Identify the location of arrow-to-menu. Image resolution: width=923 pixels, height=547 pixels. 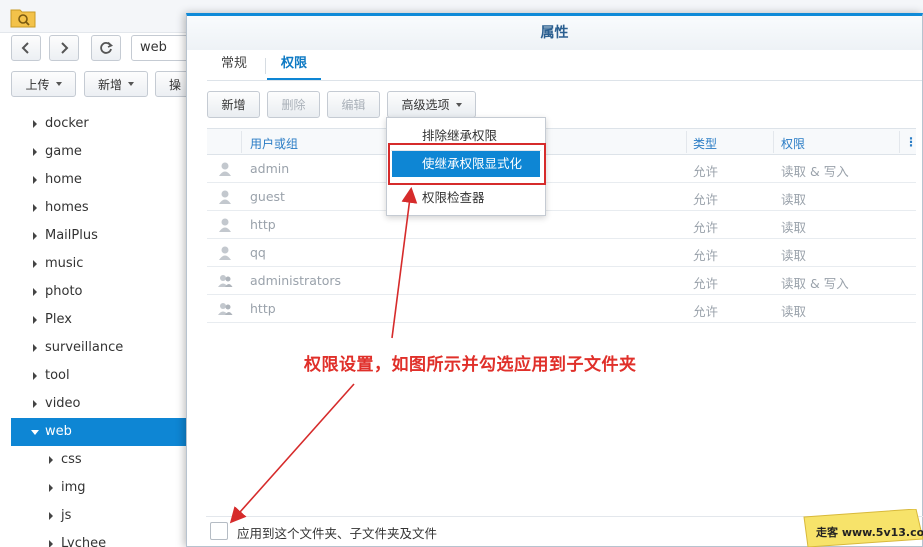
(404, 262).